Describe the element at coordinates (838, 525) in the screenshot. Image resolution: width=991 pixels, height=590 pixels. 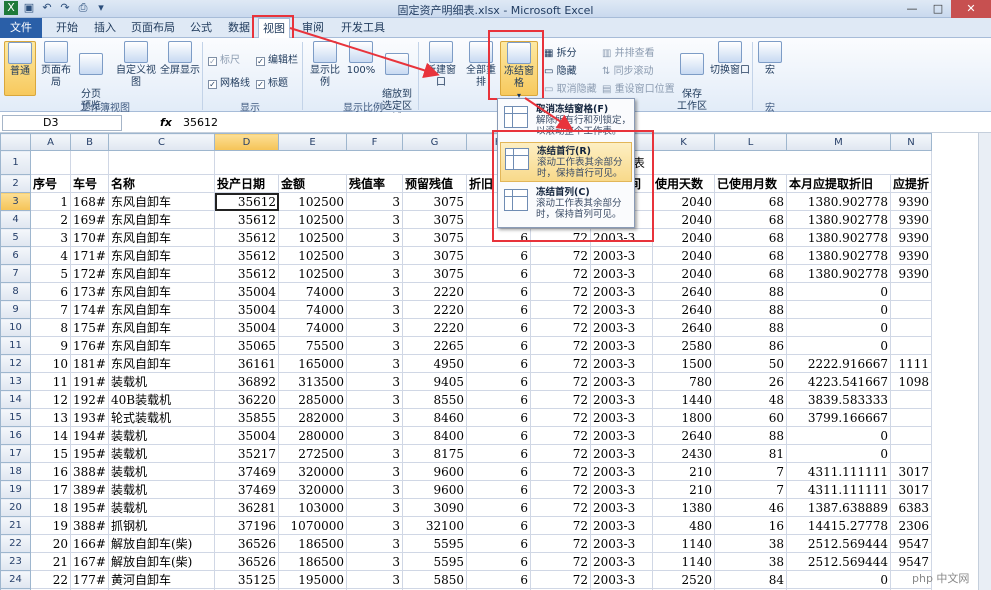
I see `cell: 14415.27778` at that location.